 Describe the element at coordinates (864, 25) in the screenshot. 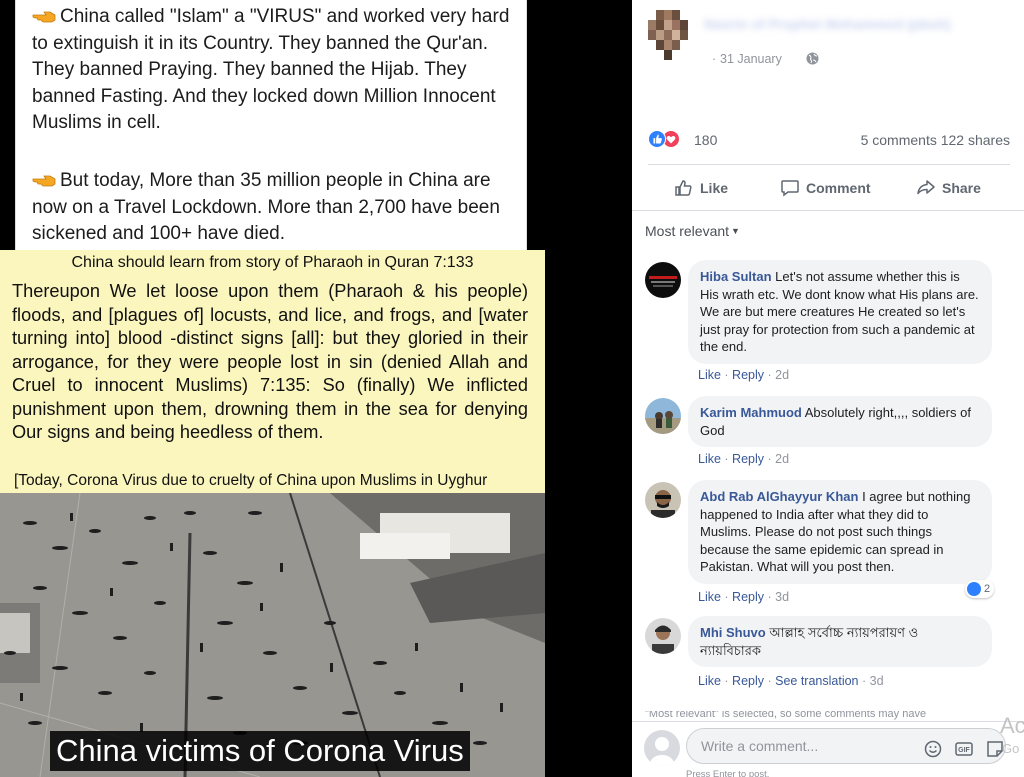

I see `author-name: Nasrin of Prophet Mohammed (pbuh)` at that location.